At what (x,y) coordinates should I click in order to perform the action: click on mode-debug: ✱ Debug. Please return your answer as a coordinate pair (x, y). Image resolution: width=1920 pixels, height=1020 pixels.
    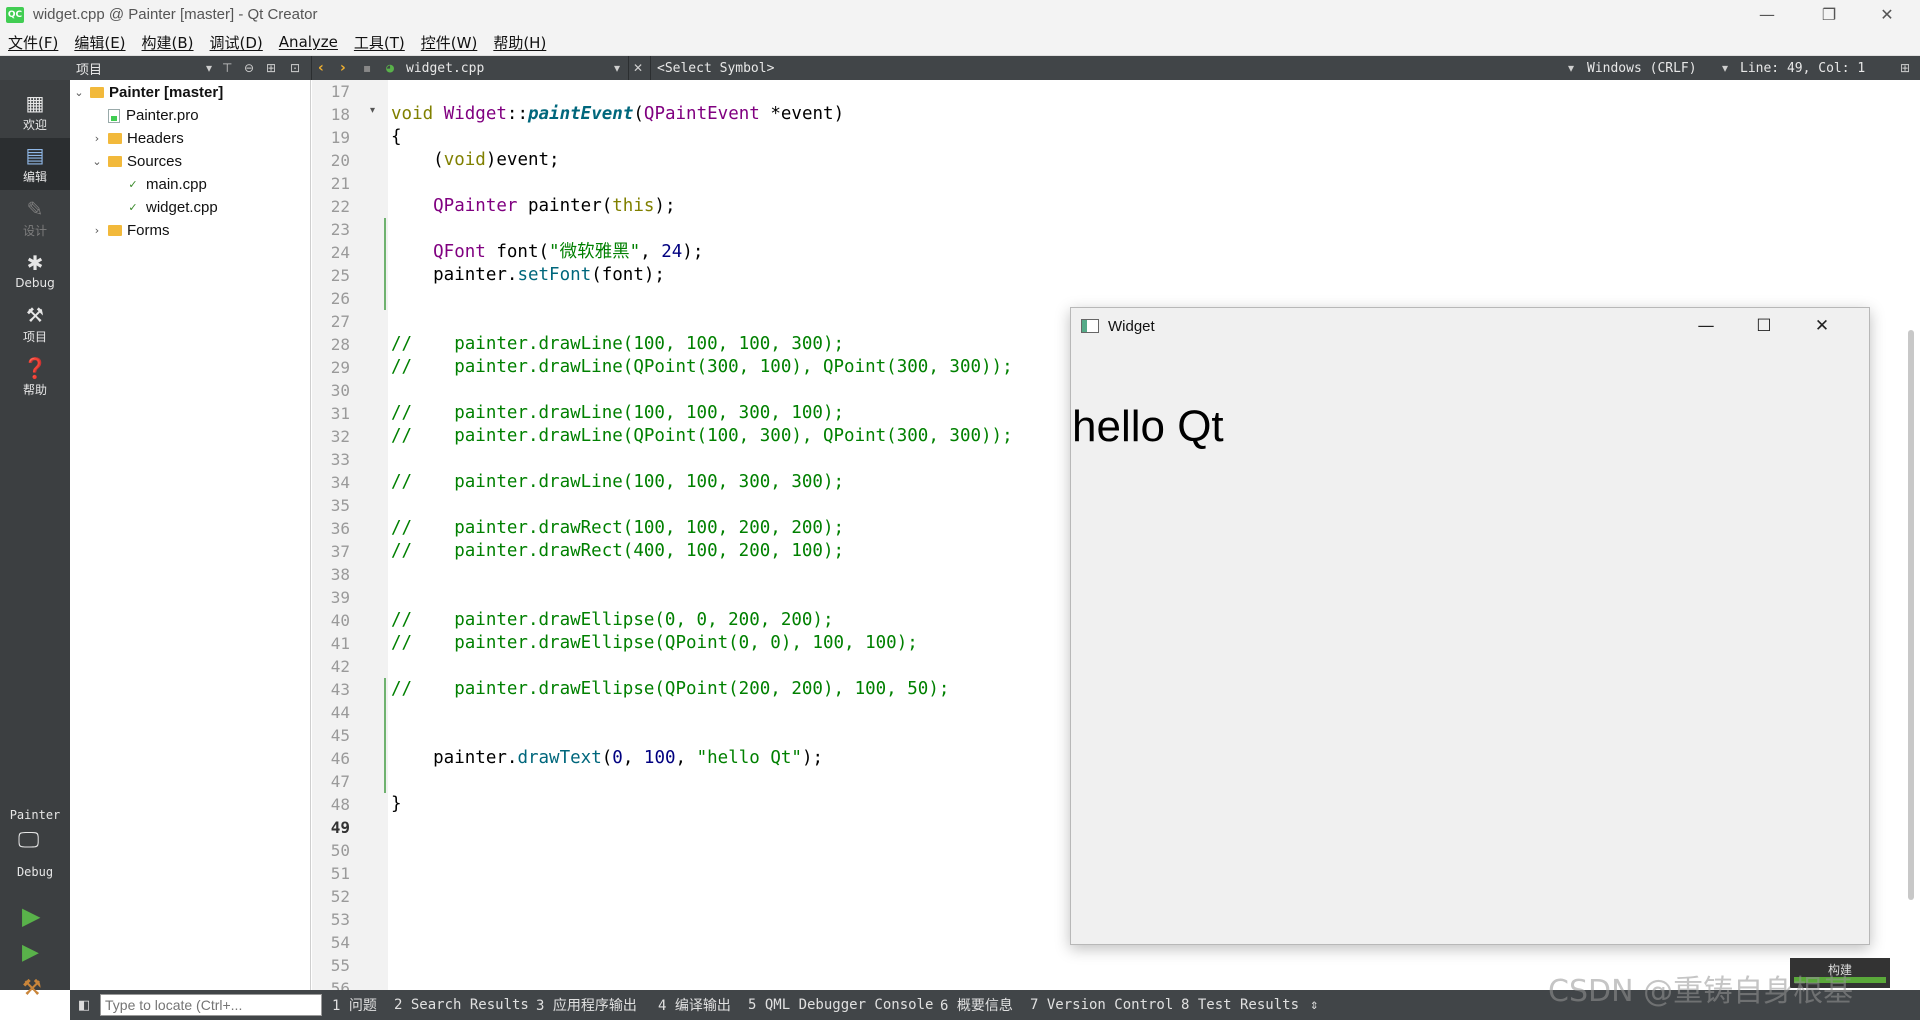
    Looking at the image, I should click on (35, 271).